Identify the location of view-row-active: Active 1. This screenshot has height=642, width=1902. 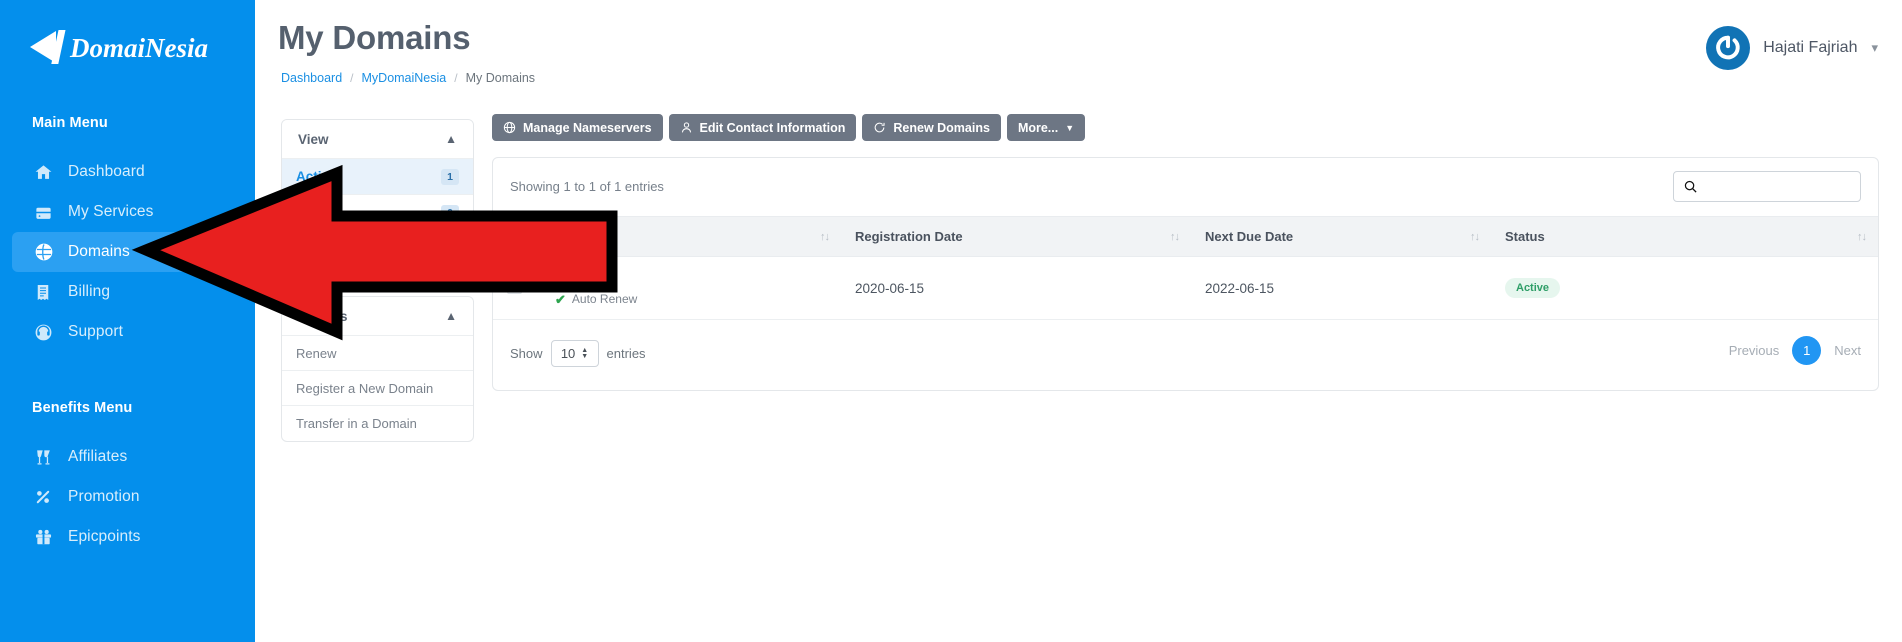
(377, 177).